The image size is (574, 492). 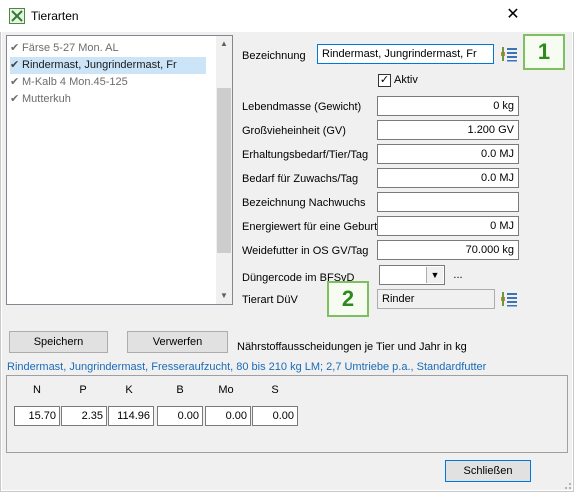 I want to click on scroll-up-icon: ▲, so click(x=224, y=44).